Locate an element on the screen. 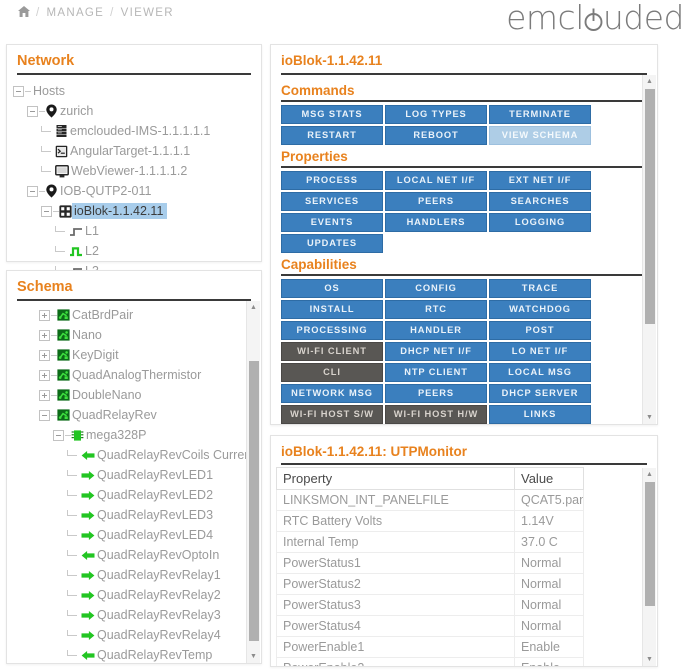 Image resolution: width=700 pixels, height=670 pixels. table-row: PowerStatus1 Normal is located at coordinates (430, 563).